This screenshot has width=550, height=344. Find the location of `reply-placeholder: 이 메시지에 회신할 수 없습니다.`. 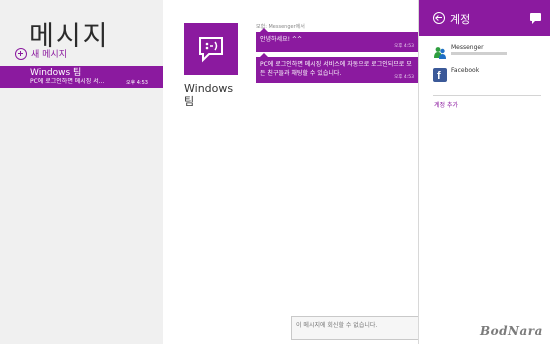

reply-placeholder: 이 메시지에 회신할 수 없습니다. is located at coordinates (337, 325).